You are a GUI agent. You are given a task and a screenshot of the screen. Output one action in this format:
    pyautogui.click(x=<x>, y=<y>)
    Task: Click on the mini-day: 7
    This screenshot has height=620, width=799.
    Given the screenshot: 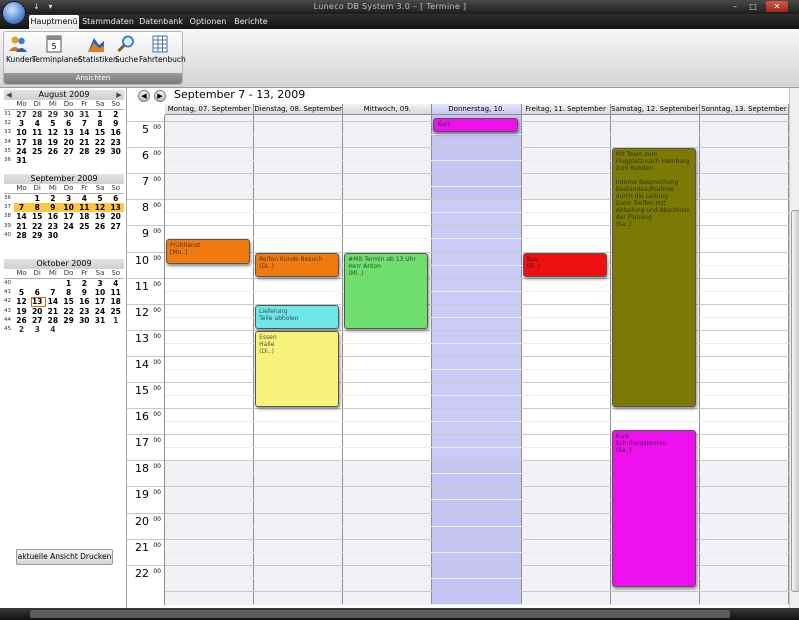 What is the action you would take?
    pyautogui.click(x=52, y=292)
    